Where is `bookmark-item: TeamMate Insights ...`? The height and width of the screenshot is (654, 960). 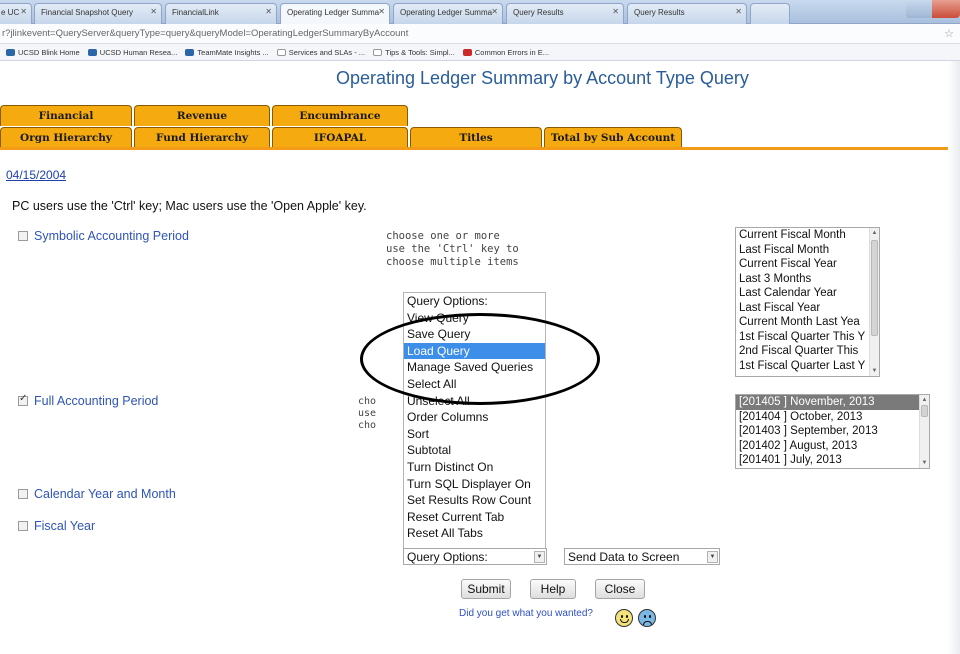
bookmark-item: TeamMate Insights ... is located at coordinates (227, 52).